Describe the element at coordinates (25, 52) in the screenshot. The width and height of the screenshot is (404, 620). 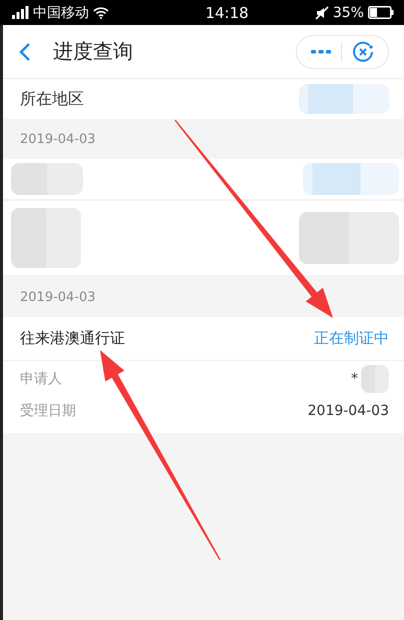
I see `back-button` at that location.